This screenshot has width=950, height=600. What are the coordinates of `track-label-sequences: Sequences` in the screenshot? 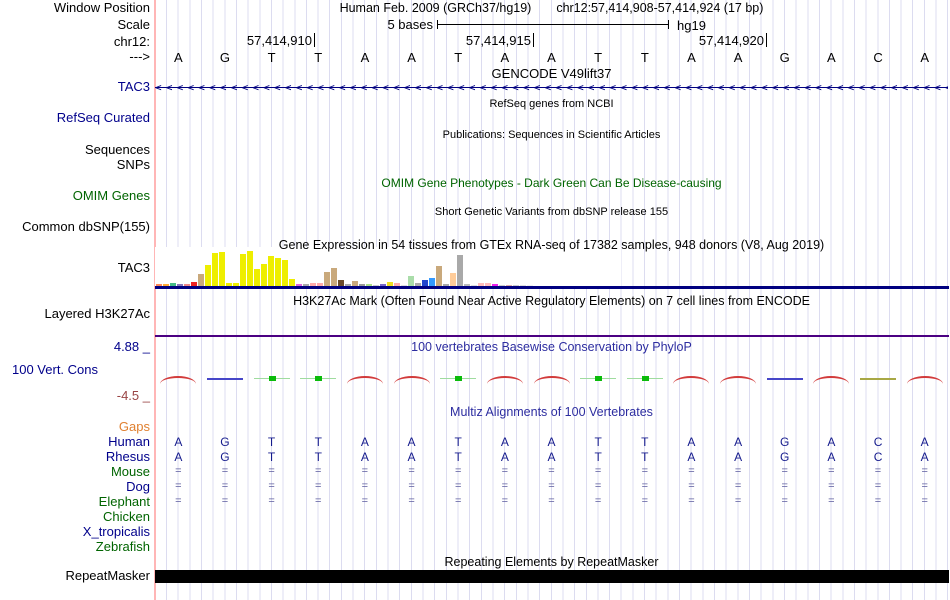 It's located at (75, 150).